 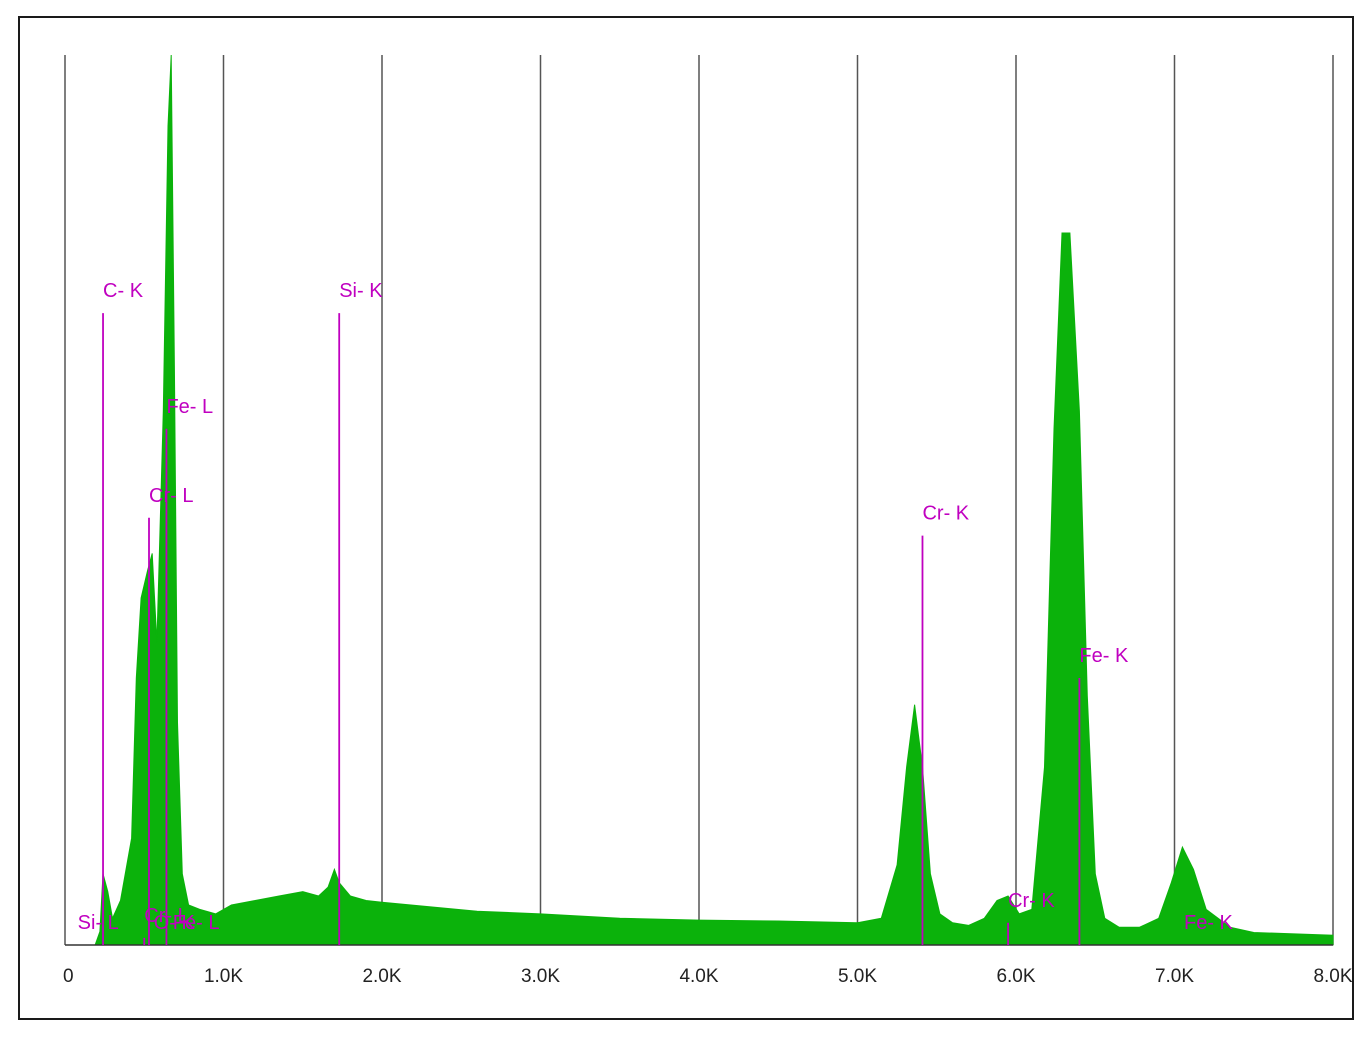 I want to click on peak-marker-label-3: Cr- L, so click(x=171, y=496).